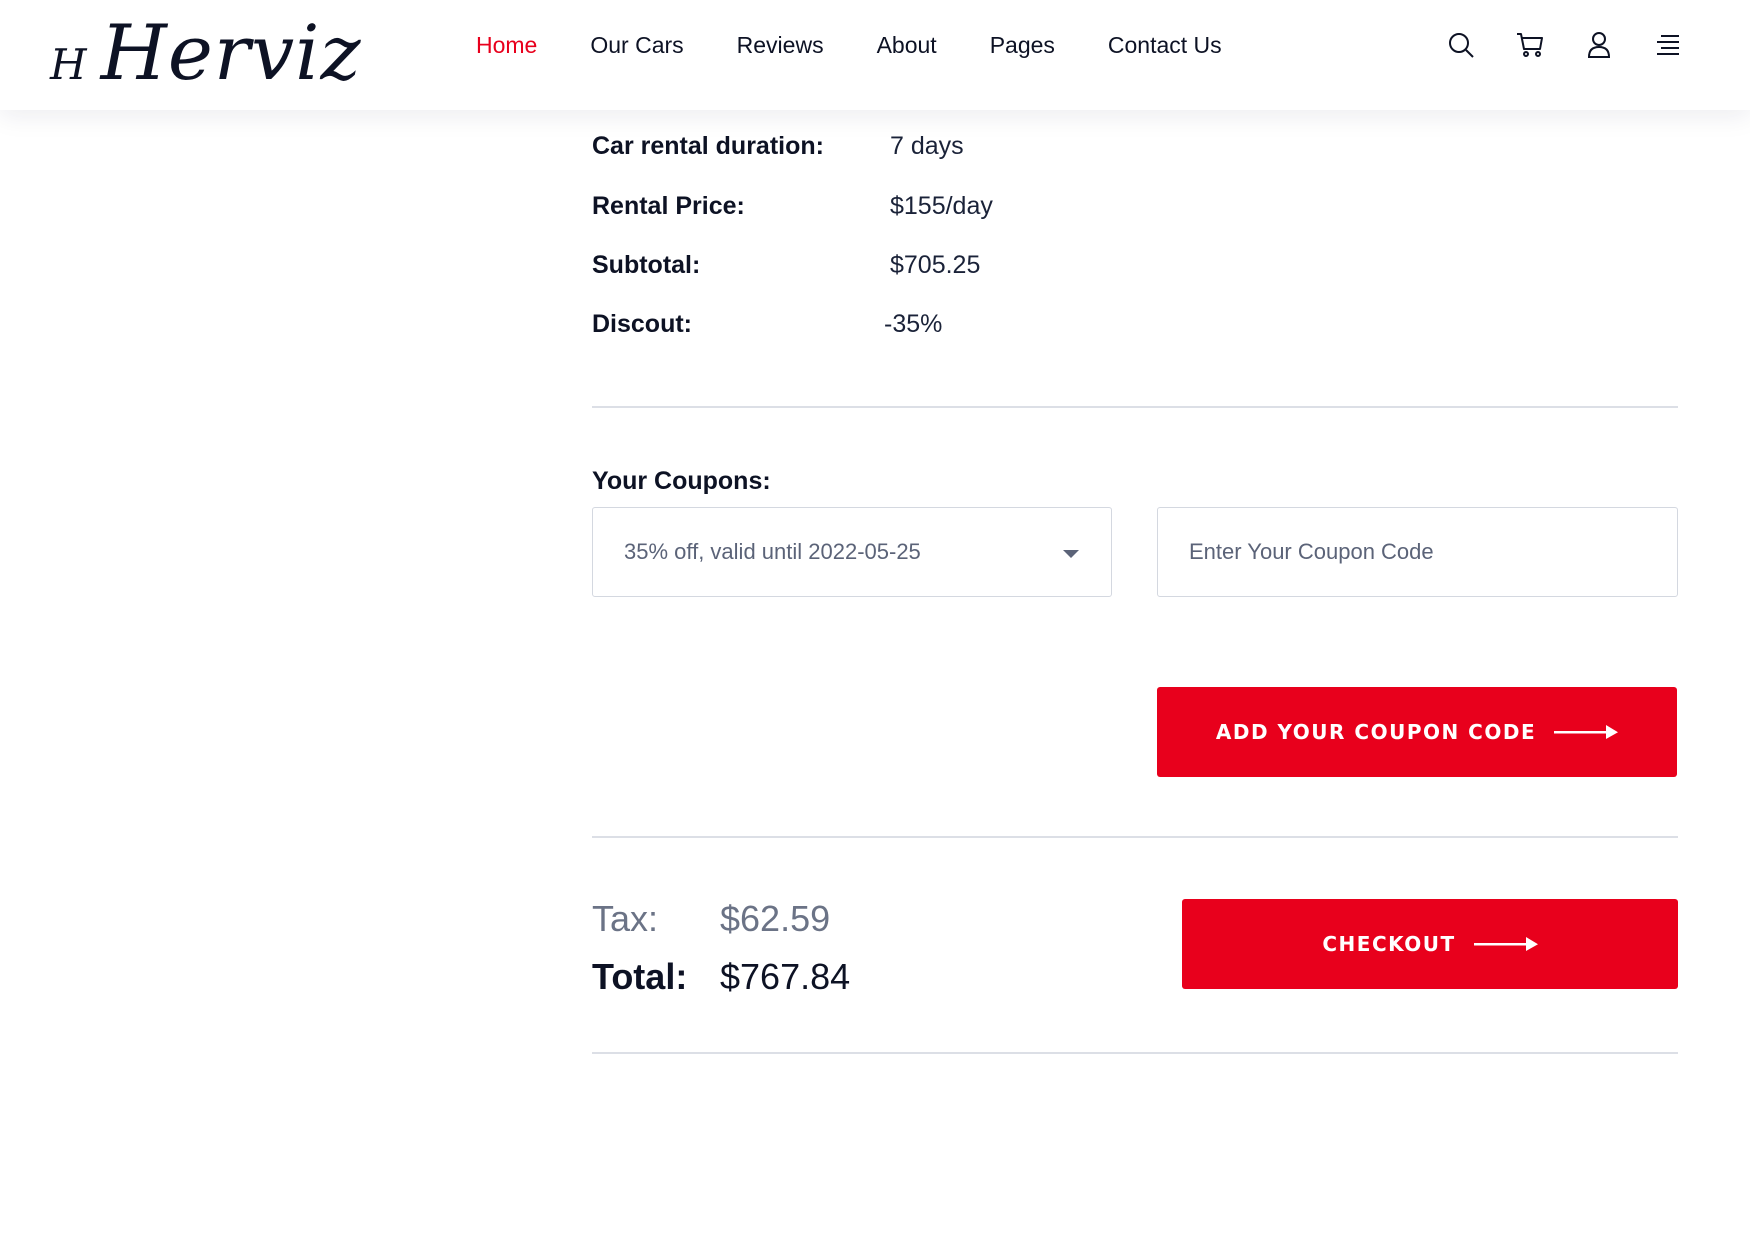 This screenshot has height=1251, width=1750. Describe the element at coordinates (642, 323) in the screenshot. I see `summary-label: Discout:` at that location.